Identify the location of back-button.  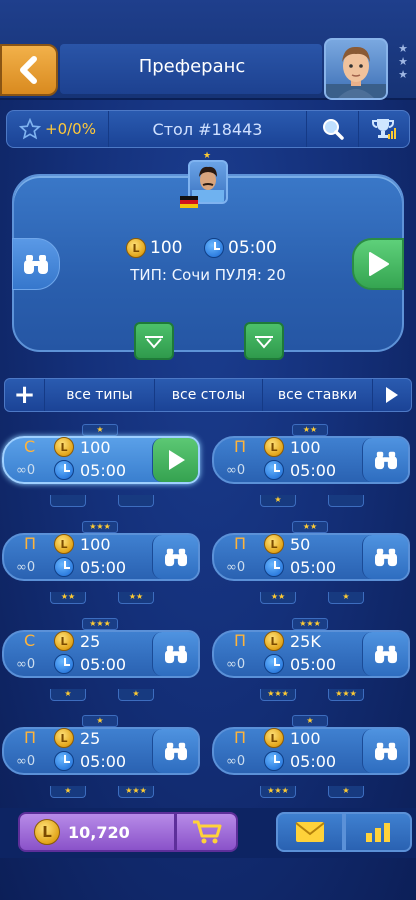
(29, 70).